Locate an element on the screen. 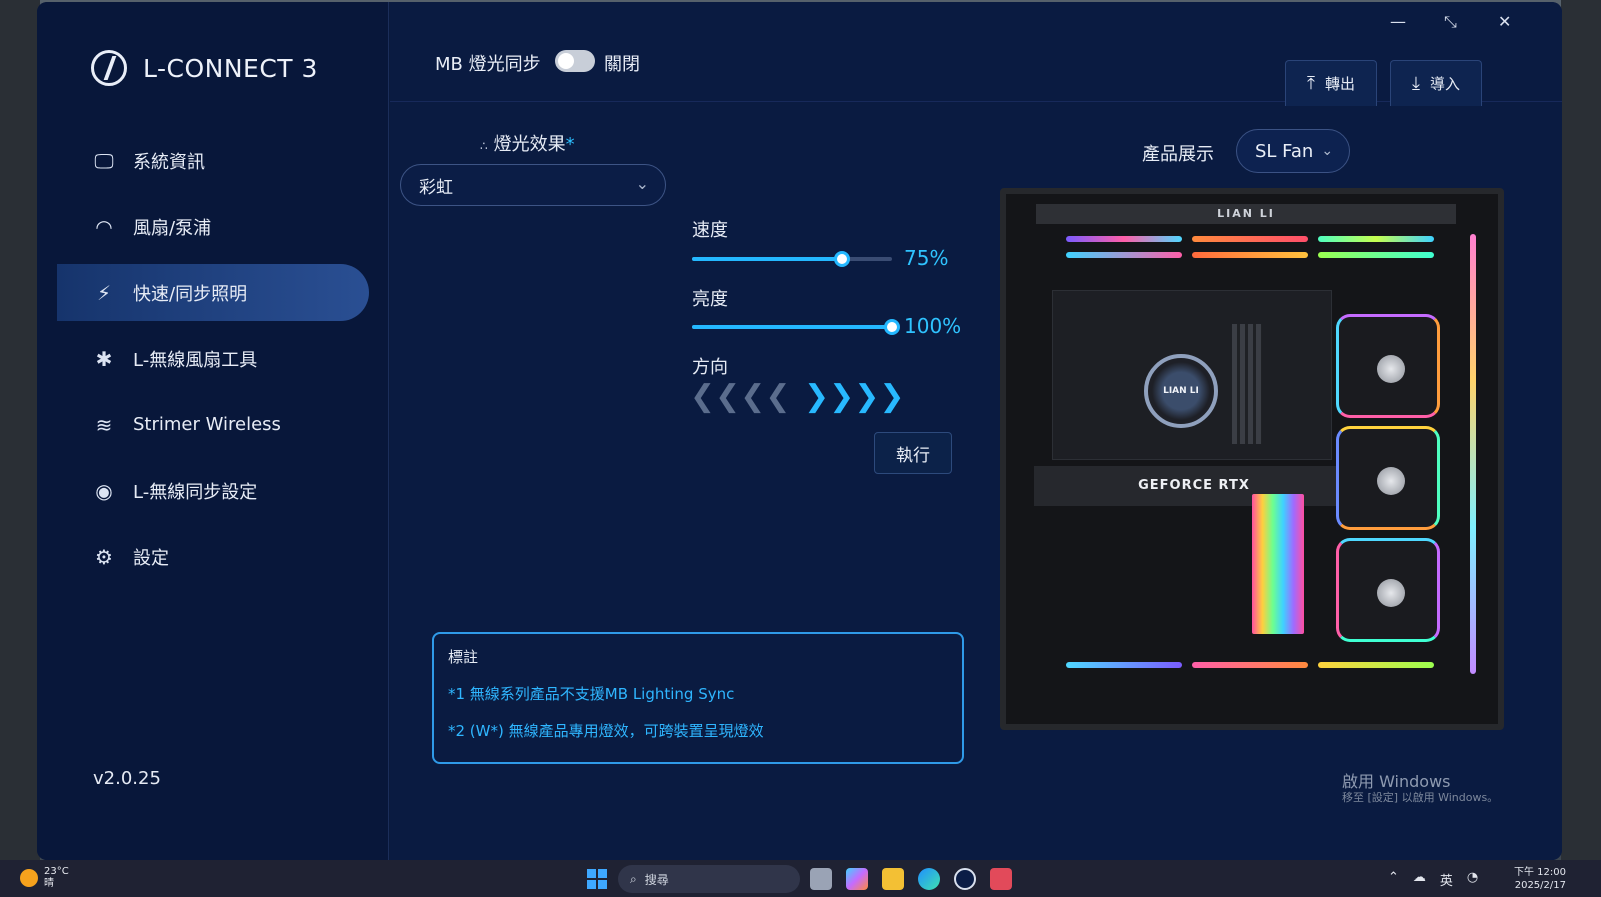 Image resolution: width=1601 pixels, height=897 pixels. top-bar: MB 燈光同步 關閉 — ⤡ ✕ ⤒ 轉出 ⤓ 導入 is located at coordinates (976, 54).